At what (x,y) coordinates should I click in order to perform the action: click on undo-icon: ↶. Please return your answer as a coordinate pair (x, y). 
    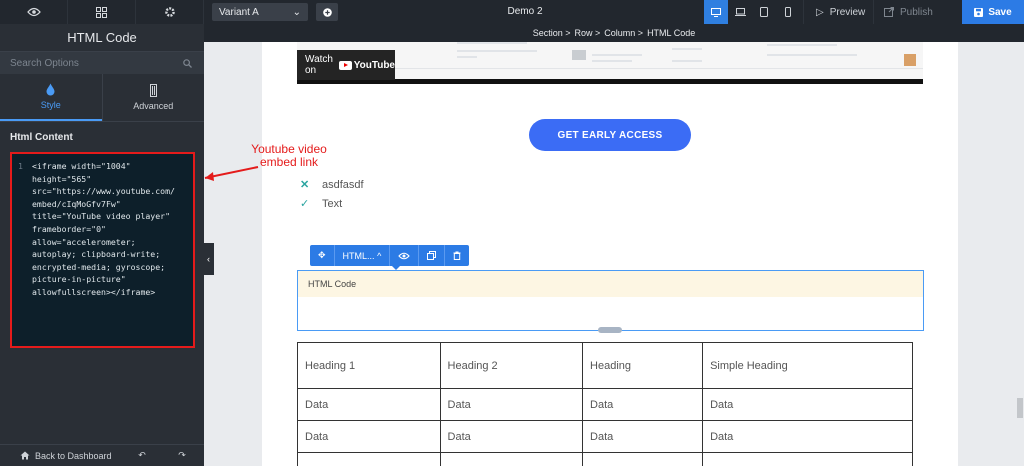
    Looking at the image, I should click on (142, 455).